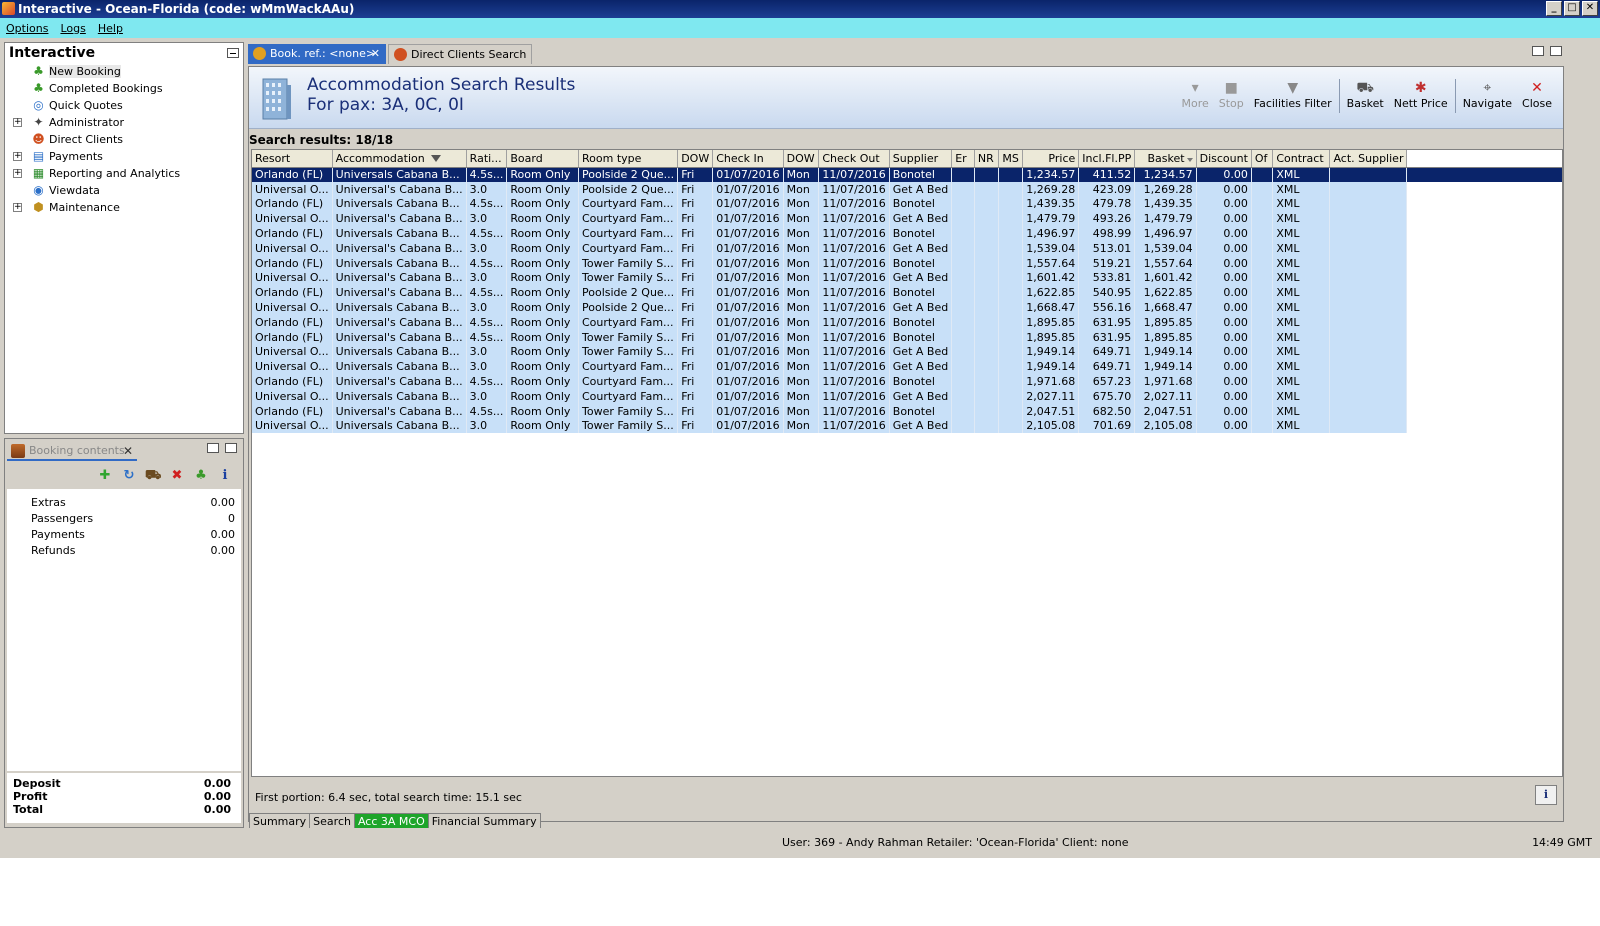 The image size is (1600, 926). I want to click on nett-price-button: ✱ Nett Price, so click(1421, 94).